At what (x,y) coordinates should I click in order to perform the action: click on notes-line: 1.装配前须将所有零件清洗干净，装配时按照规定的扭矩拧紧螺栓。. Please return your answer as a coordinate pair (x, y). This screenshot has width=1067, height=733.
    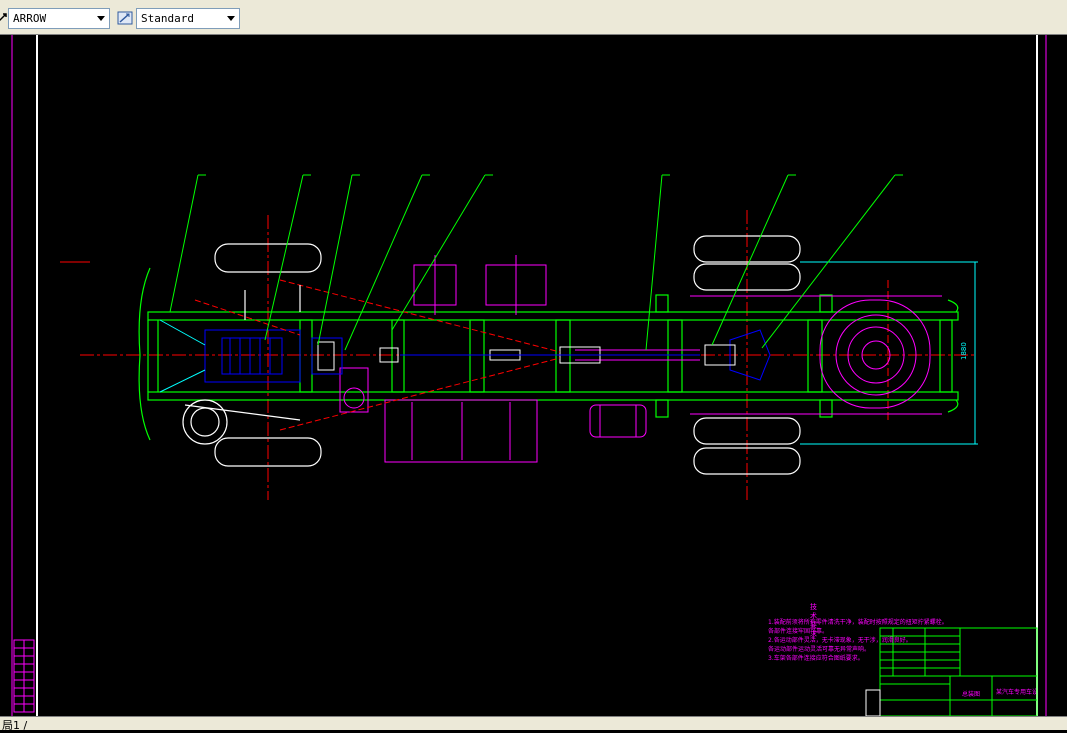
    Looking at the image, I should click on (858, 622).